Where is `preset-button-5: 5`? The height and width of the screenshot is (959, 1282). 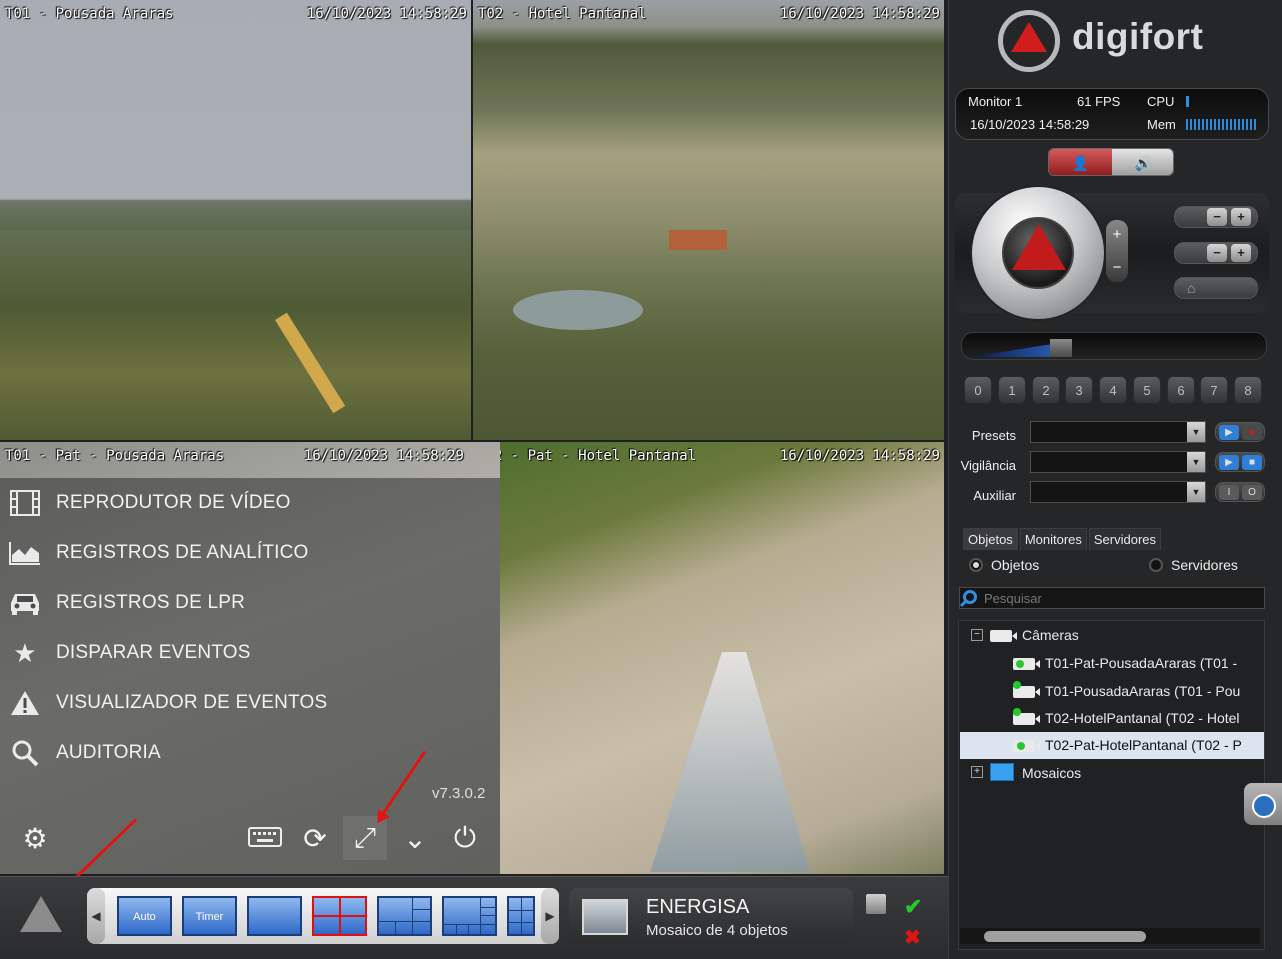
preset-button-5: 5 is located at coordinates (1147, 390).